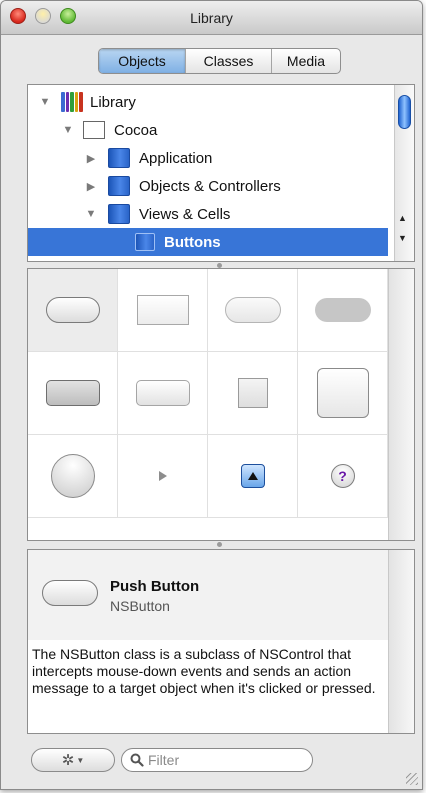 The width and height of the screenshot is (426, 793). Describe the element at coordinates (219, 544) in the screenshot. I see `divider-handle-icon` at that location.